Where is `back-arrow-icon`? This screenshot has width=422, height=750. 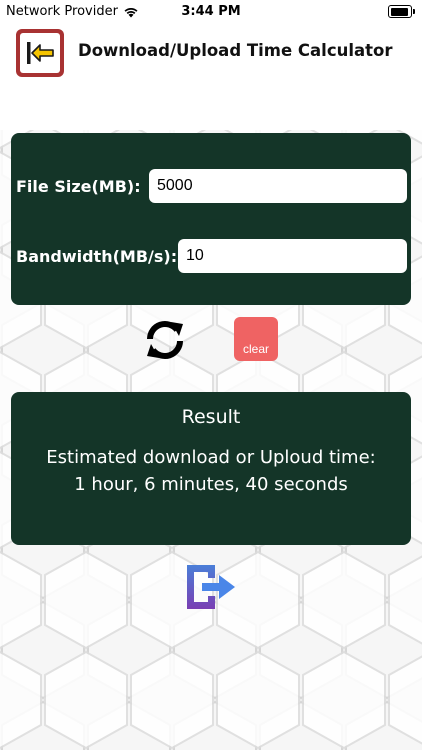
back-arrow-icon is located at coordinates (40, 53).